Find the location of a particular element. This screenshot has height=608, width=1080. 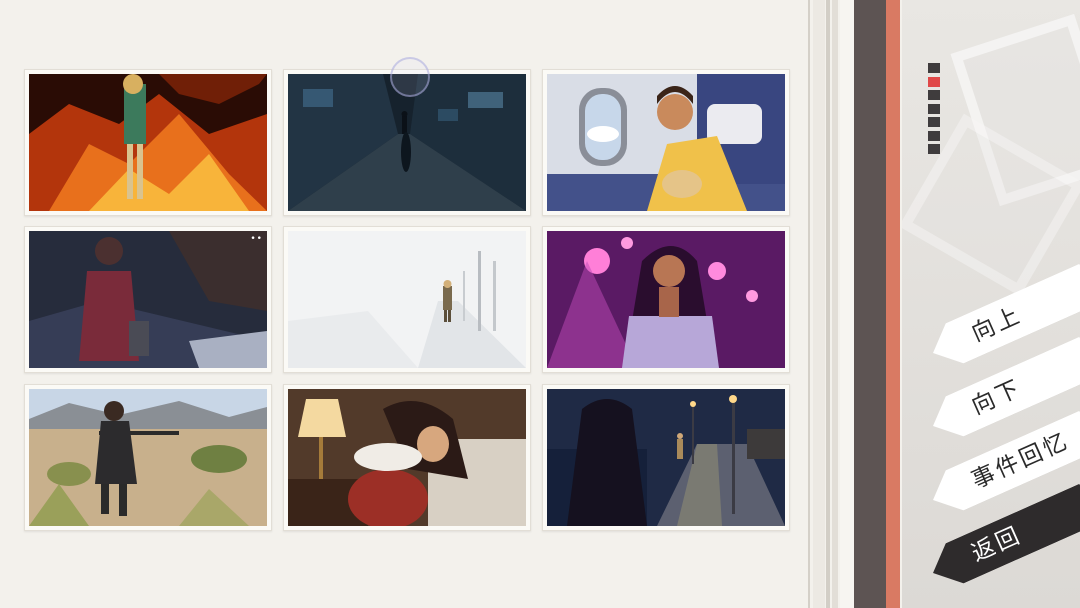

lamp-sleeping-woman-image is located at coordinates (407, 457).